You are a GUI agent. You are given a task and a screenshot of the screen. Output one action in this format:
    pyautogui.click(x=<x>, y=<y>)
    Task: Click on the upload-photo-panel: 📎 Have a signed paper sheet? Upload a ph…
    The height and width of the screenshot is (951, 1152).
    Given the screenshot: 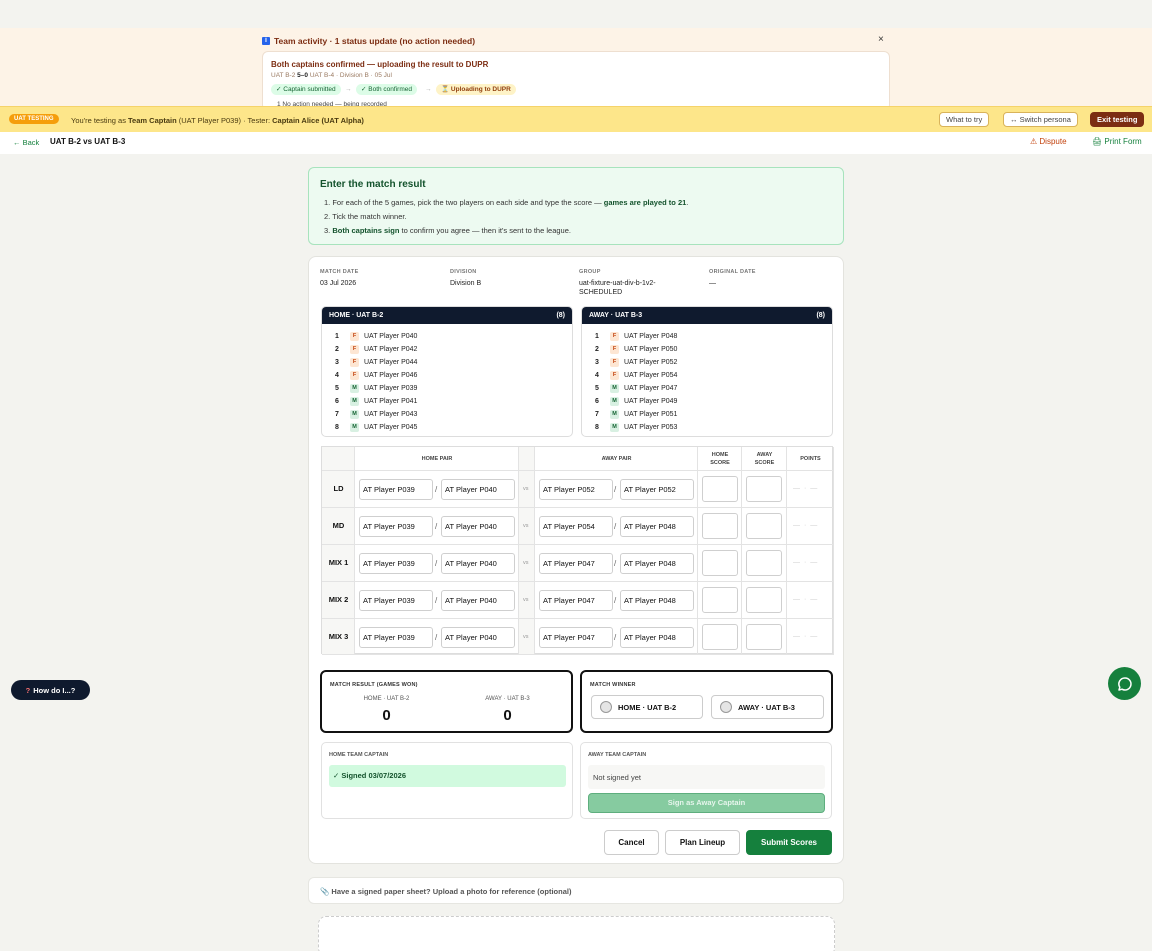 What is the action you would take?
    pyautogui.click(x=576, y=890)
    